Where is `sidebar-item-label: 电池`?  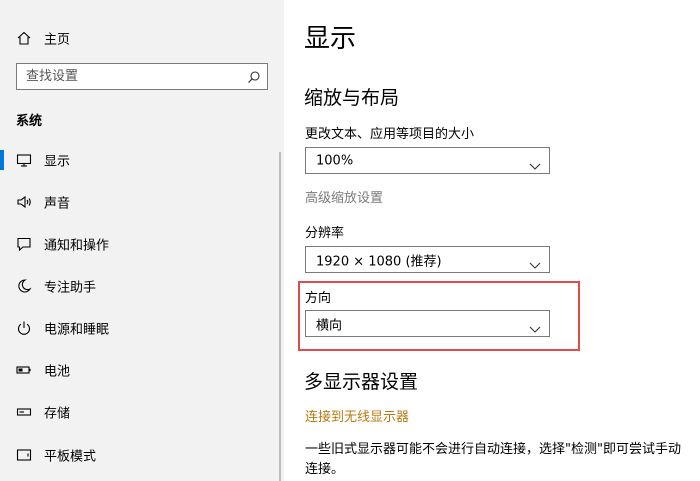
sidebar-item-label: 电池 is located at coordinates (57, 372).